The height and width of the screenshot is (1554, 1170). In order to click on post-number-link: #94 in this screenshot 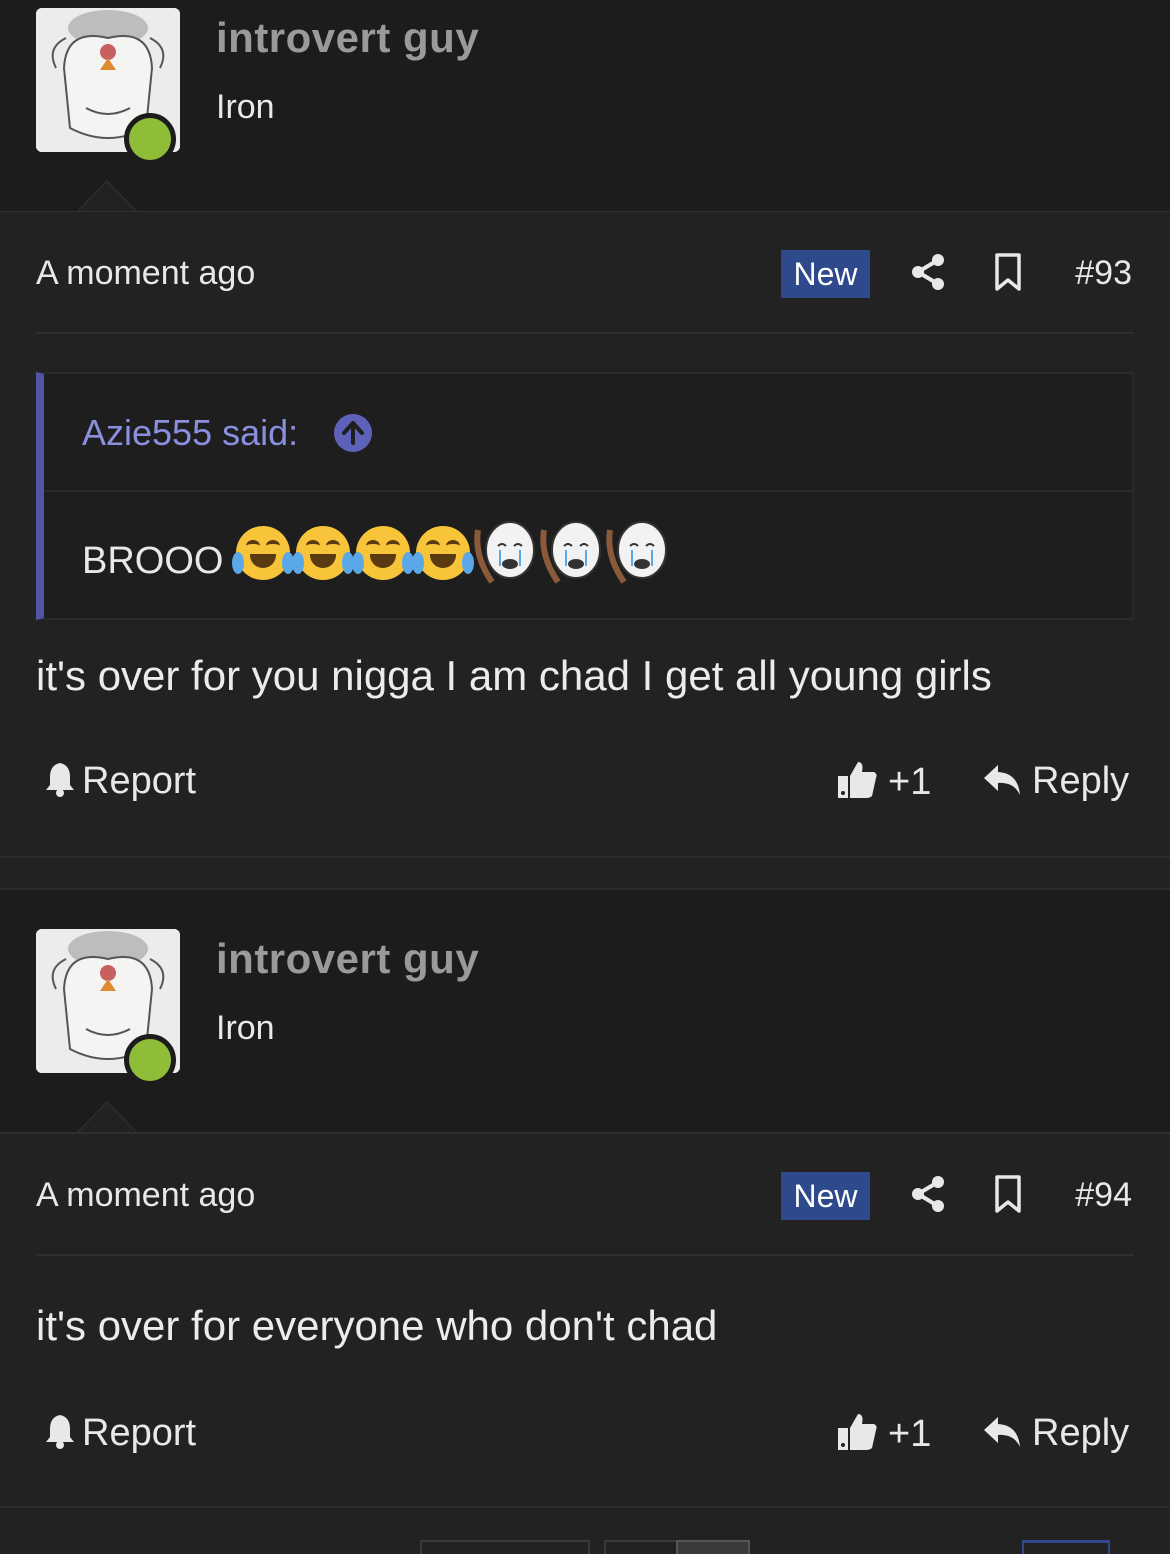, I will do `click(1103, 1195)`.